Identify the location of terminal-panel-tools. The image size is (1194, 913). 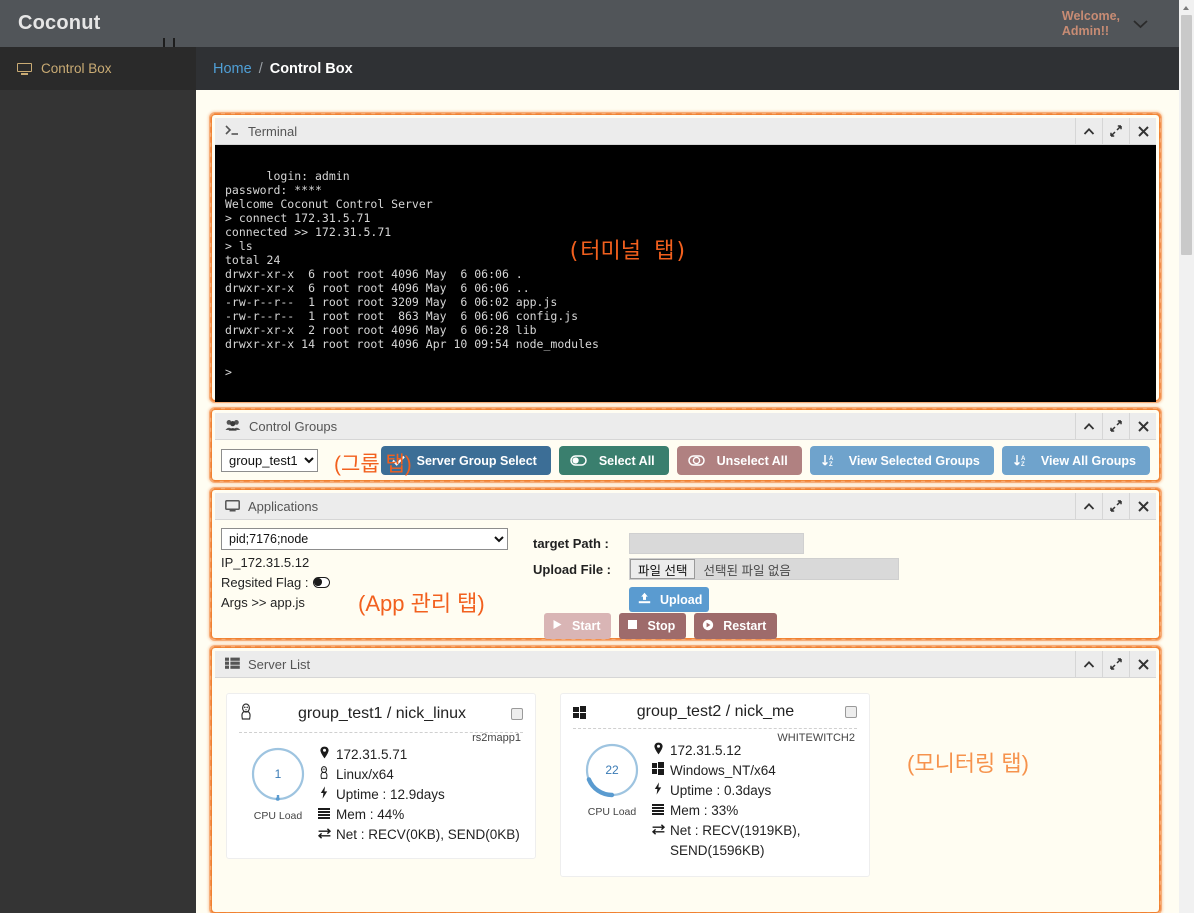
(1115, 131).